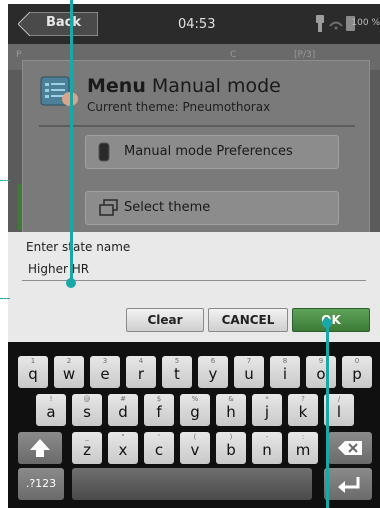 The height and width of the screenshot is (508, 380). I want to click on symbols-key-label: .?123, so click(41, 483).